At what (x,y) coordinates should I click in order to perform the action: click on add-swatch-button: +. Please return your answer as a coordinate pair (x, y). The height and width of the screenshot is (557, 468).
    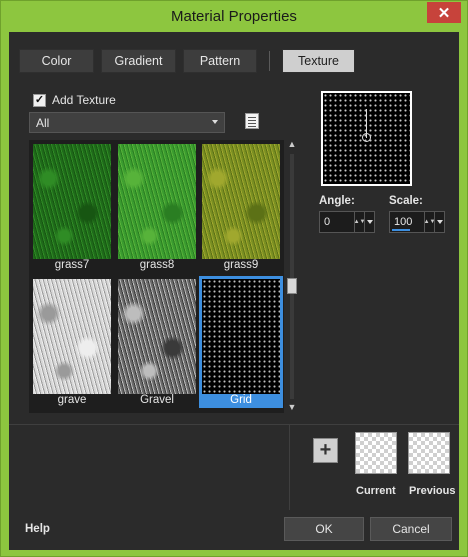
    Looking at the image, I should click on (325, 450).